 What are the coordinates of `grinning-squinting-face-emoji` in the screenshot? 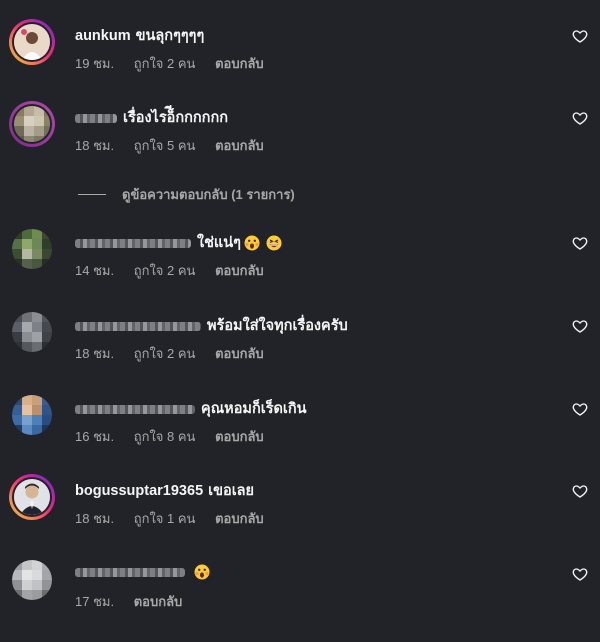 It's located at (274, 243).